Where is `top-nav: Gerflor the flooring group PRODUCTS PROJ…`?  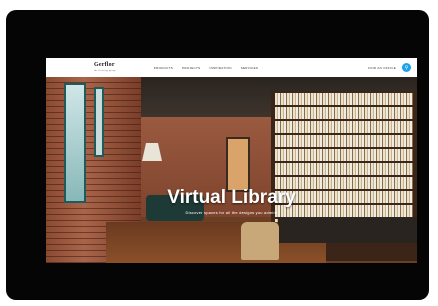
top-nav: Gerflor the flooring group PRODUCTS PROJ… is located at coordinates (231, 67).